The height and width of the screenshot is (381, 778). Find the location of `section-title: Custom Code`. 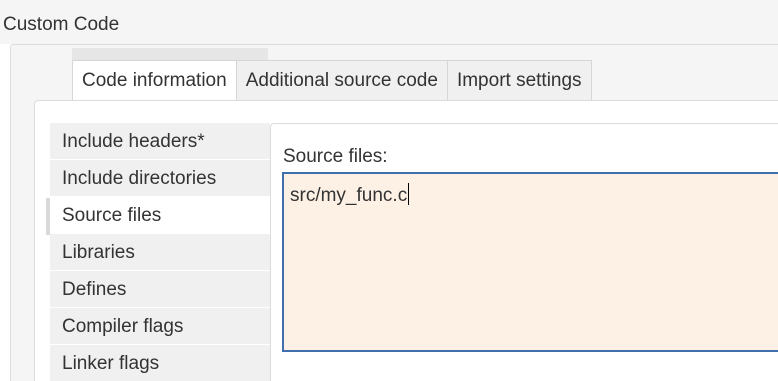

section-title: Custom Code is located at coordinates (61, 24).